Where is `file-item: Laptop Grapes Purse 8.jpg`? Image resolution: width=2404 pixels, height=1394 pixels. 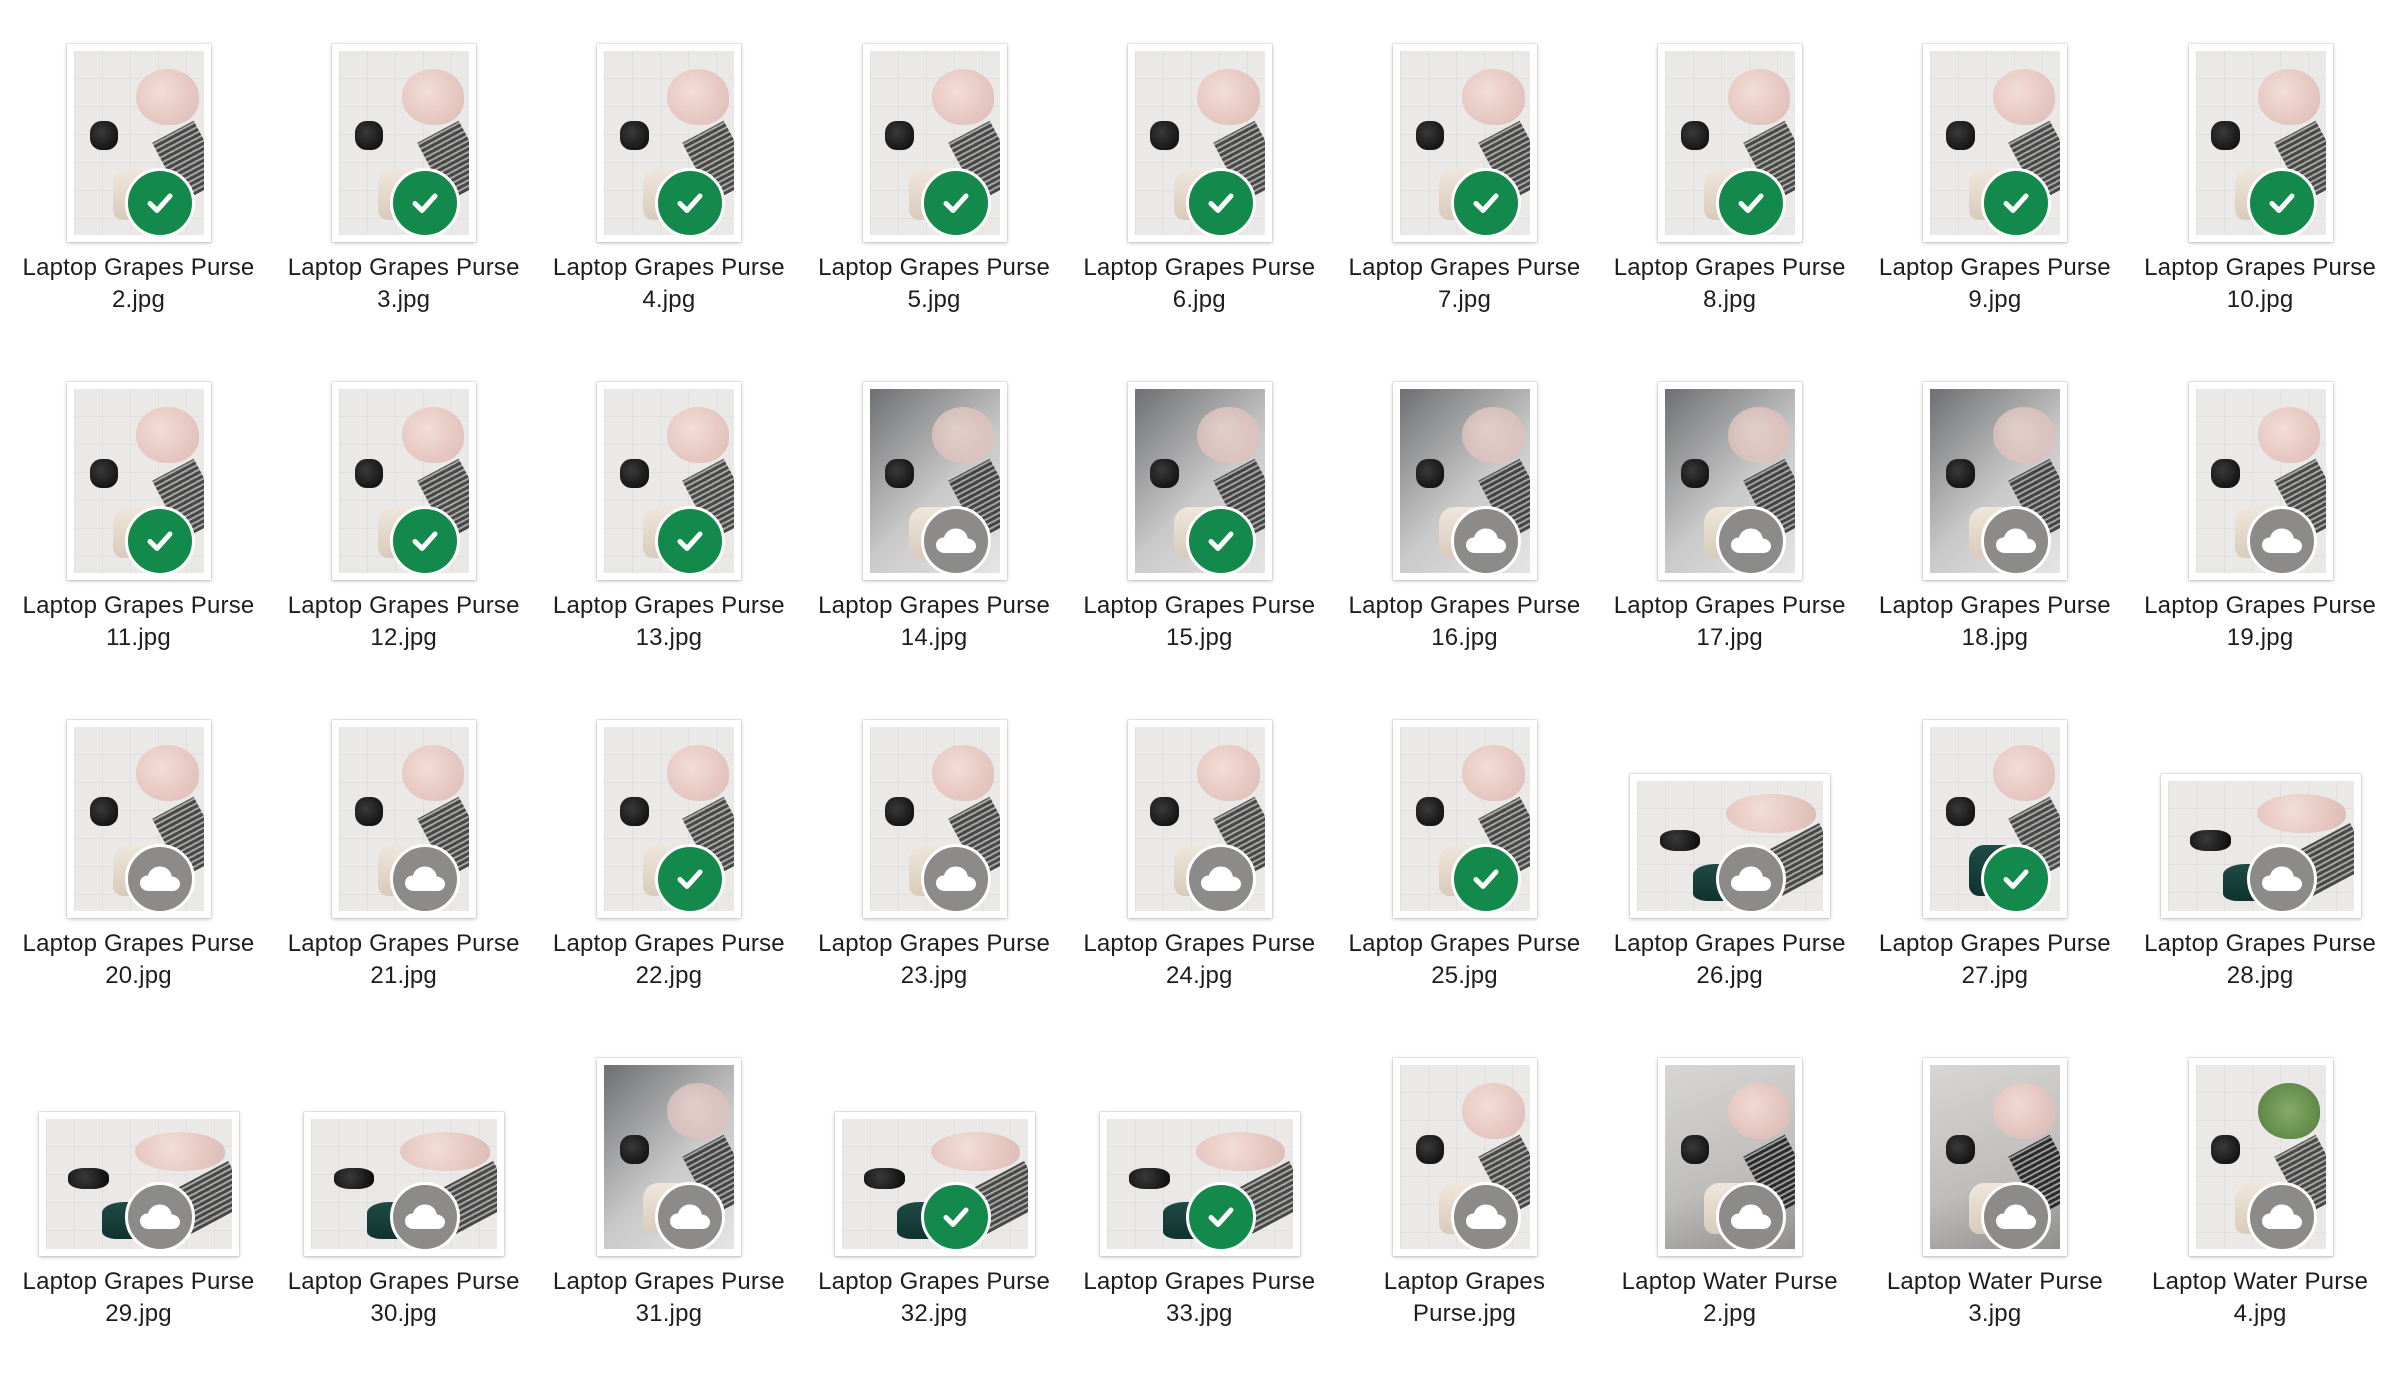
file-item: Laptop Grapes Purse 8.jpg is located at coordinates (1729, 165).